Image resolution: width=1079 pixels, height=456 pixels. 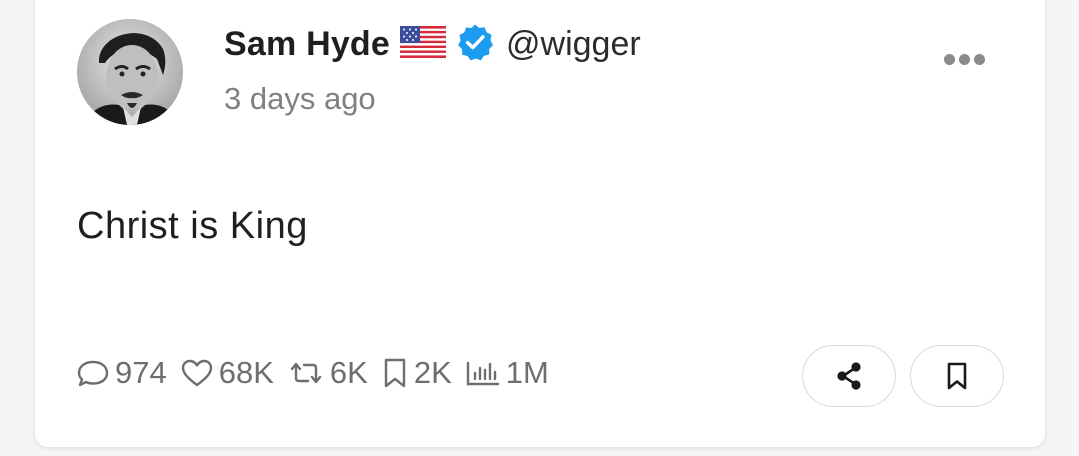 What do you see at coordinates (432, 372) in the screenshot?
I see `bookmark-count: 2K` at bounding box center [432, 372].